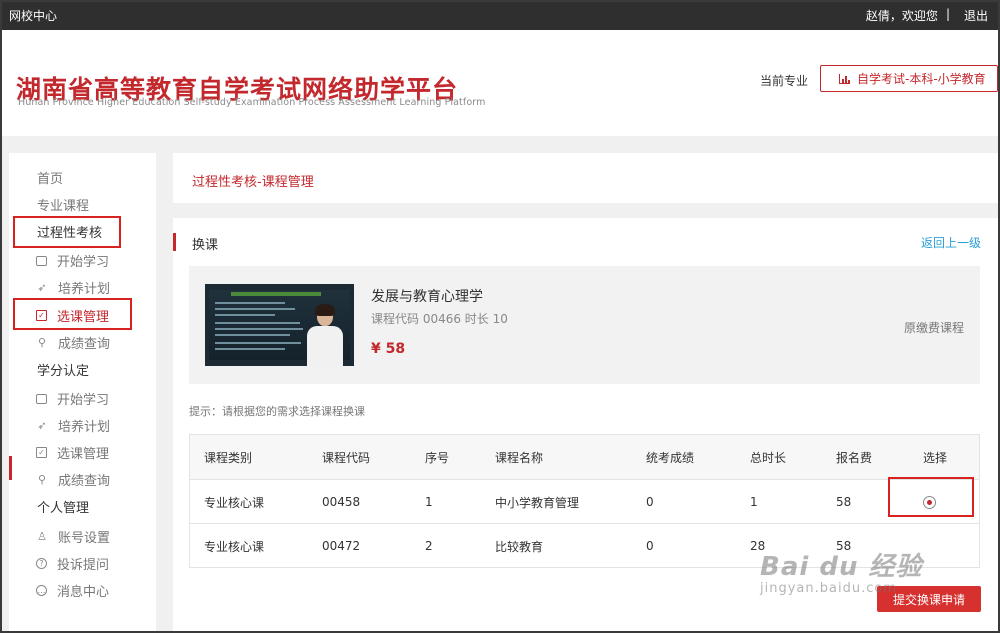 Image resolution: width=1000 pixels, height=633 pixels. I want to click on user-area: 赵倩，欢迎您 | 退出, so click(927, 15).